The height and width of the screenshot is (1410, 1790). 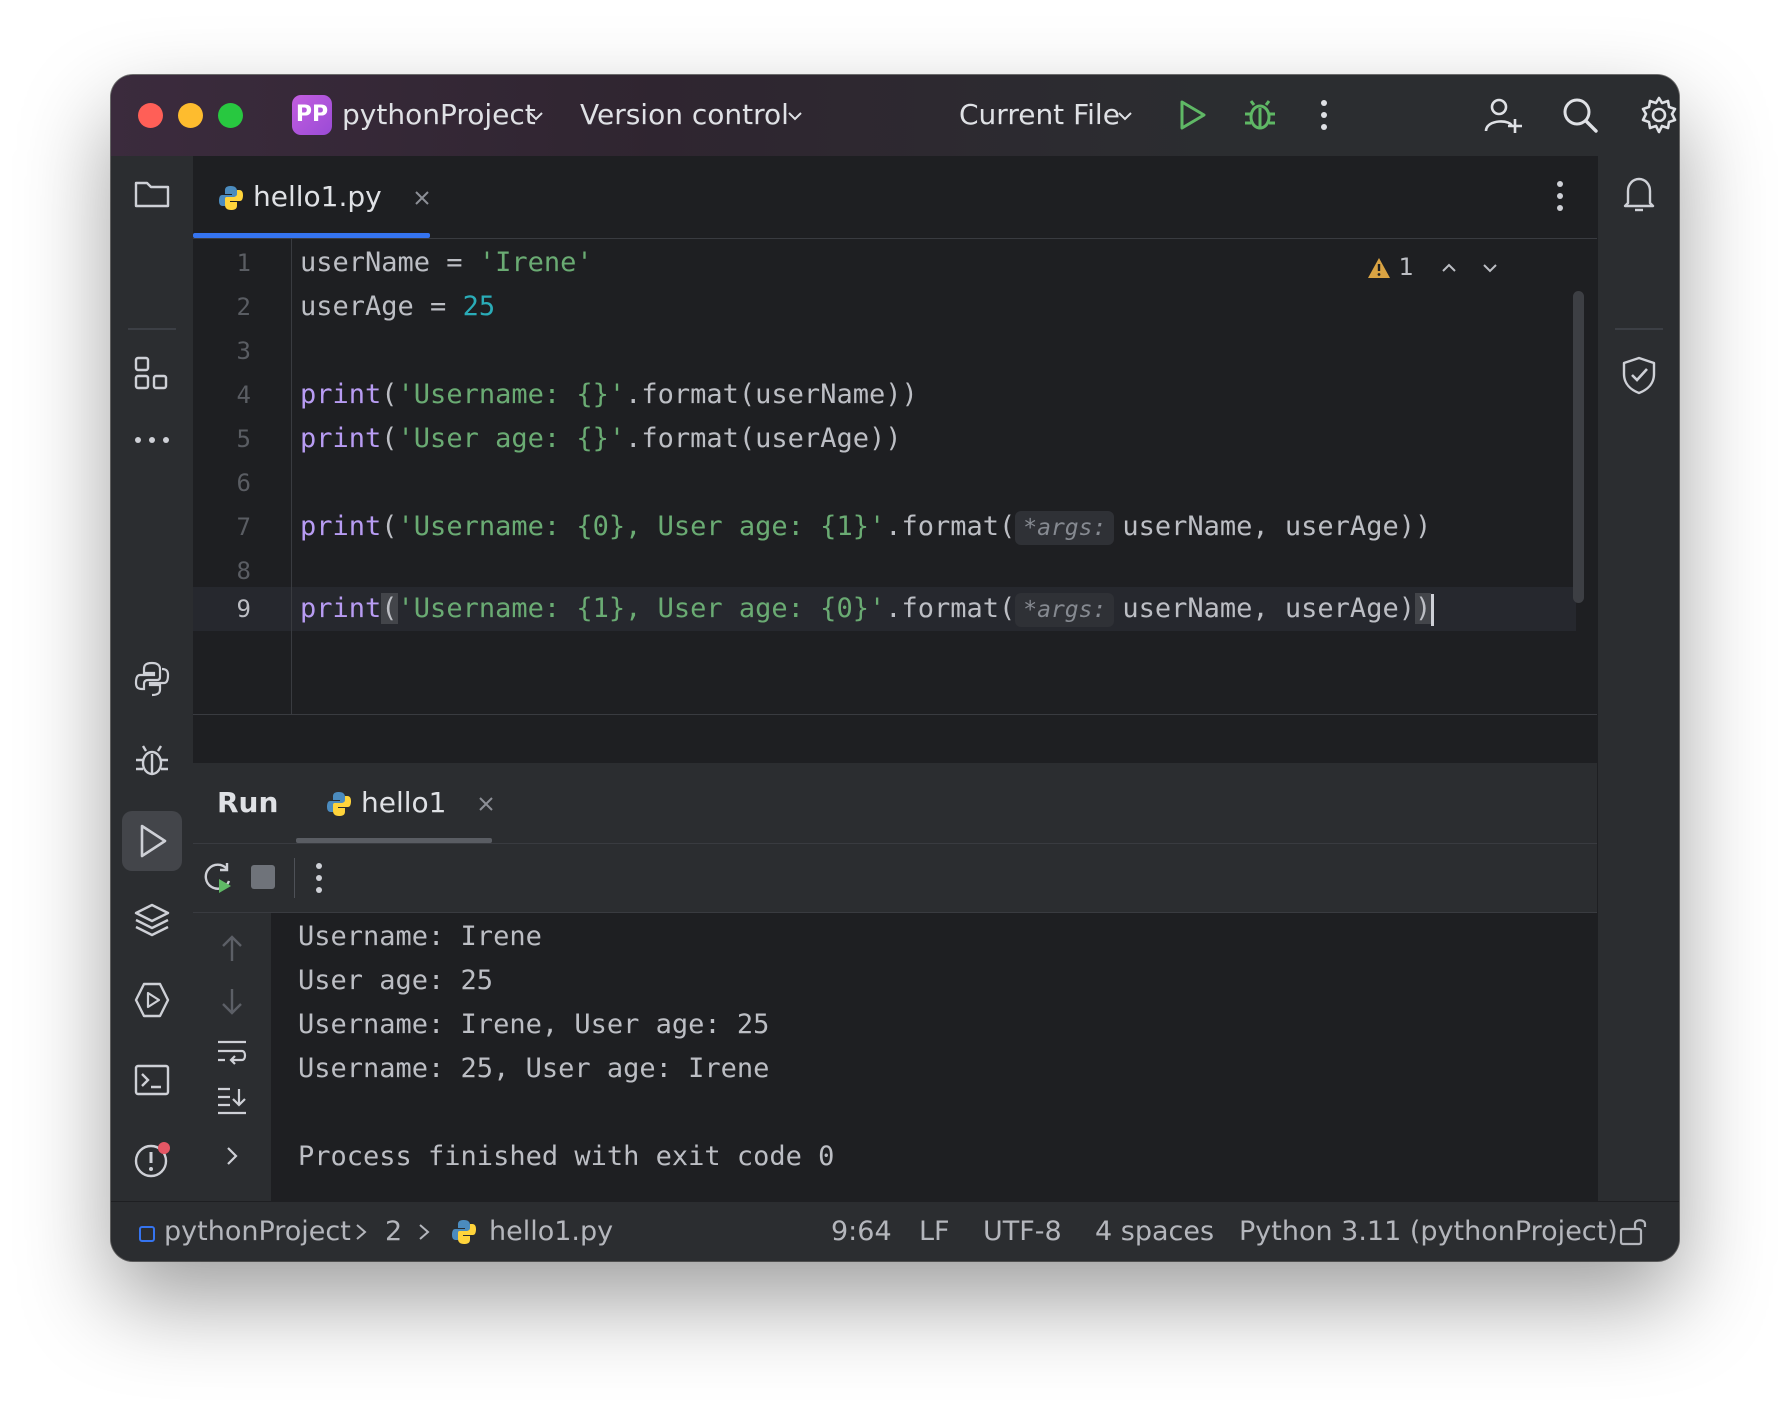 I want to click on tab-options-icon, so click(x=1560, y=196).